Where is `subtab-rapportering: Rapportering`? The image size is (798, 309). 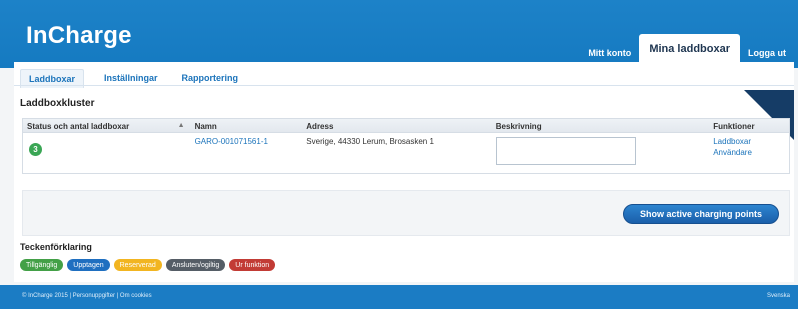
subtab-rapportering: Rapportering is located at coordinates (210, 78).